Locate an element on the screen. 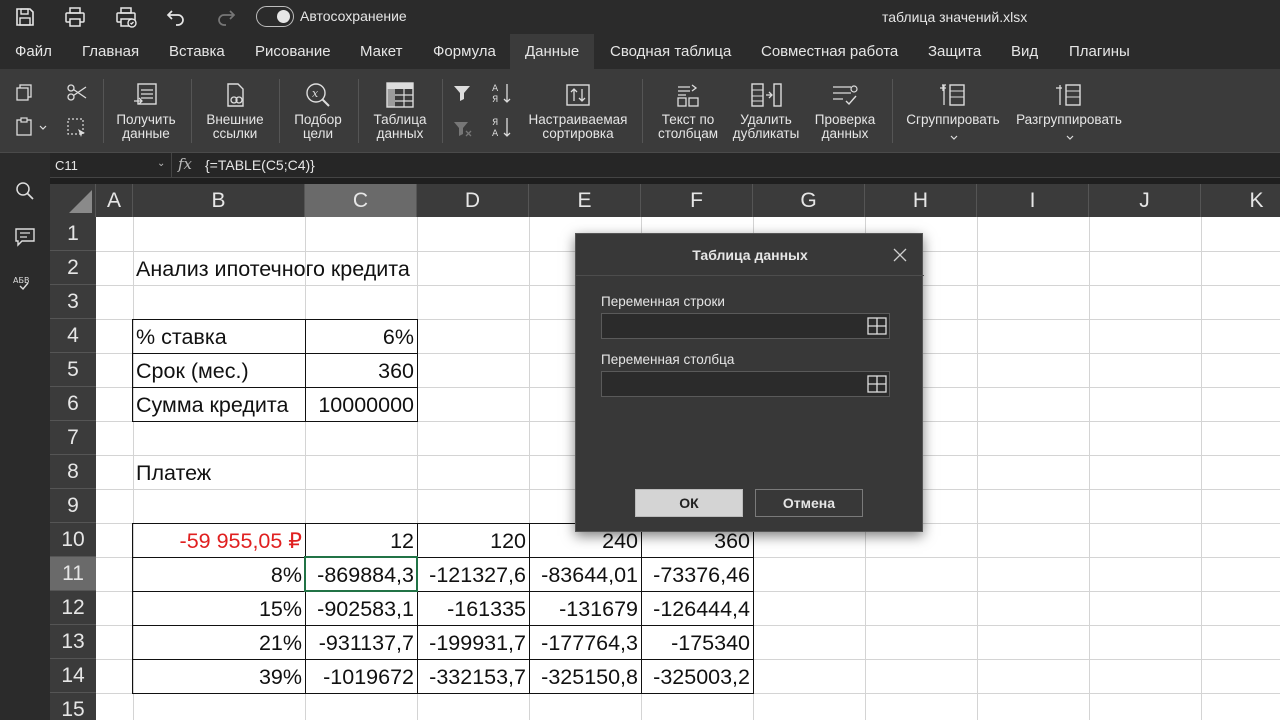  tab-formula: Формула is located at coordinates (464, 51).